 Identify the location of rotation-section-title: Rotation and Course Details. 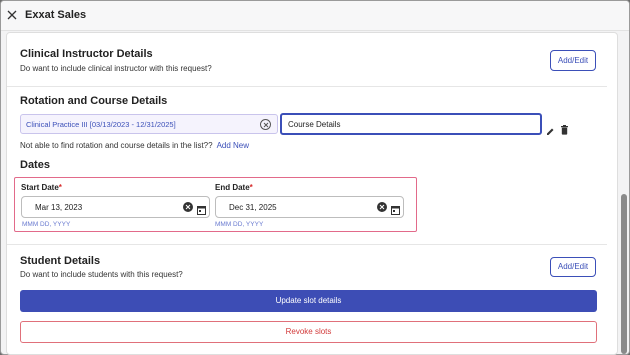
(94, 101).